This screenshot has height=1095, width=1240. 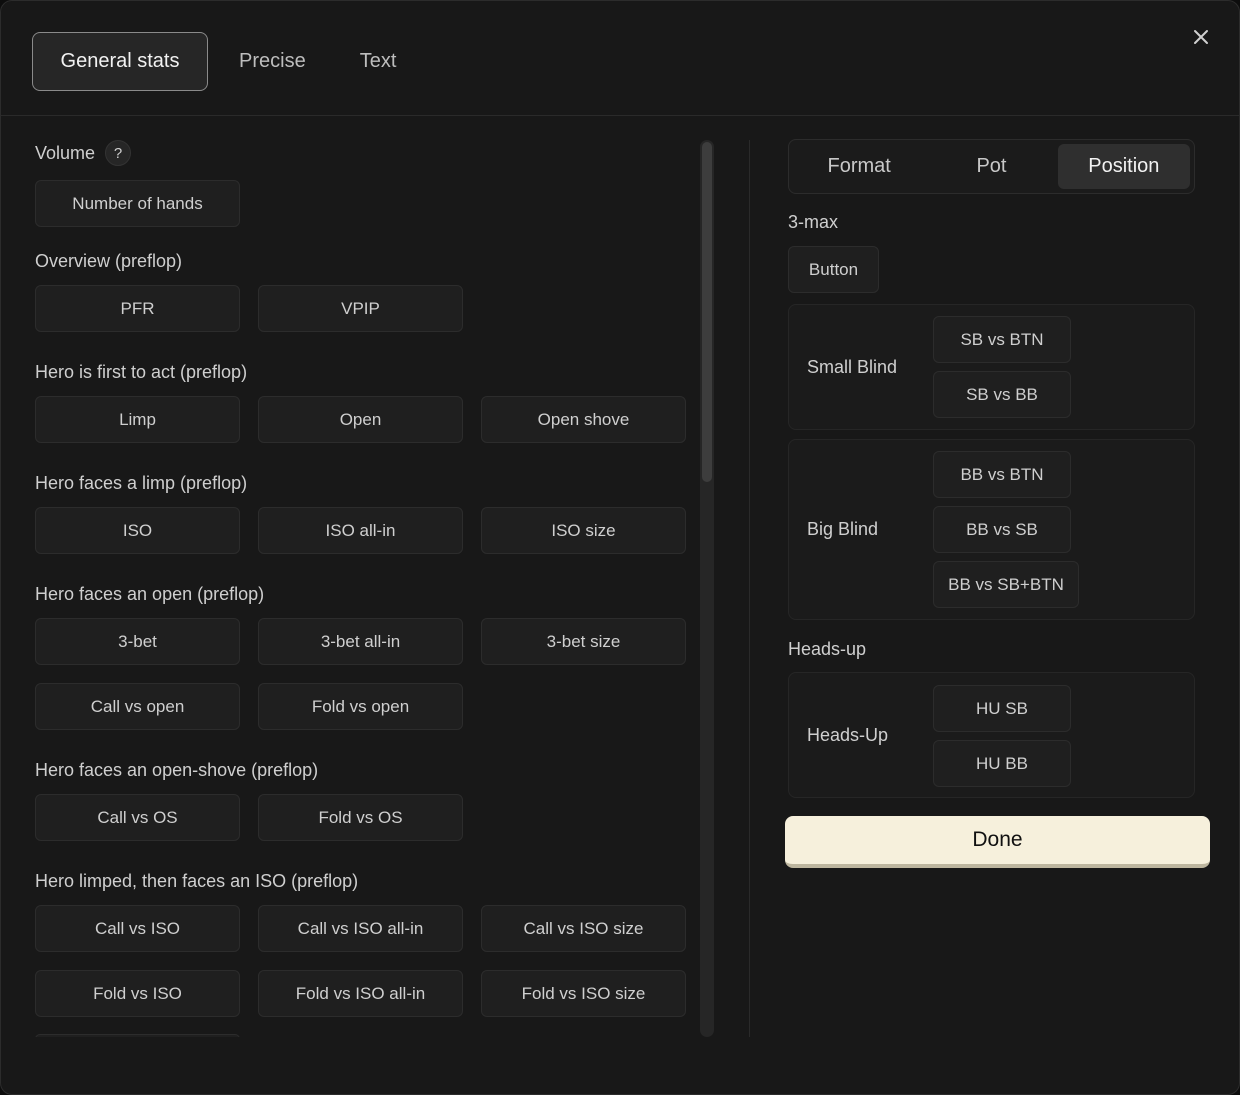 What do you see at coordinates (583, 993) in the screenshot?
I see `stat-button-fold-vs-iso-size: Fold vs ISO size` at bounding box center [583, 993].